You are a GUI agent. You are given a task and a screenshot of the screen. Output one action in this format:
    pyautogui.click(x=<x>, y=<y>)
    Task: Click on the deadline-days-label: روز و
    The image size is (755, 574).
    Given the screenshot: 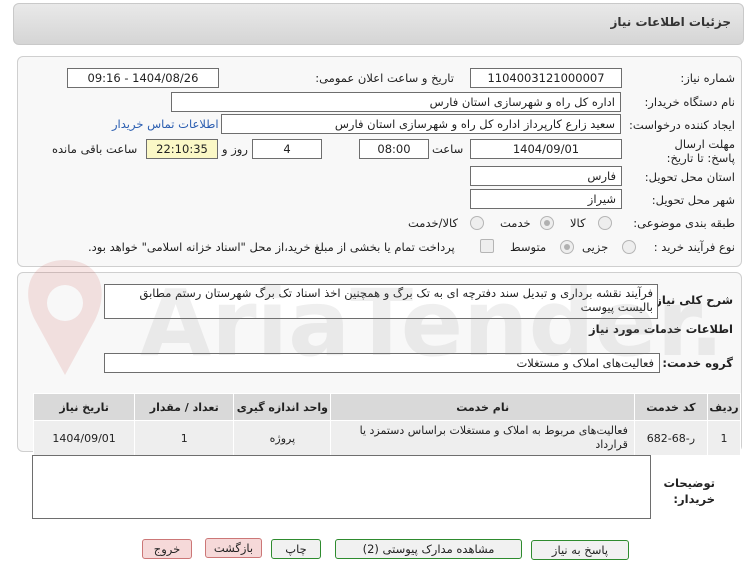 What is the action you would take?
    pyautogui.click(x=235, y=149)
    